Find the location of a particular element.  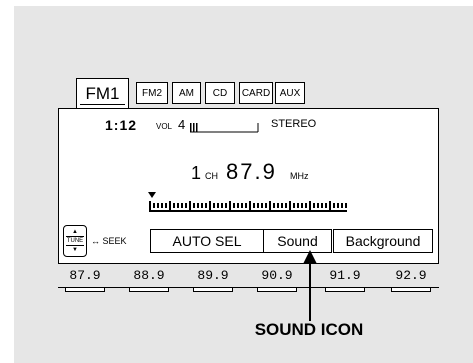

preset-3-indicator is located at coordinates (213, 289).